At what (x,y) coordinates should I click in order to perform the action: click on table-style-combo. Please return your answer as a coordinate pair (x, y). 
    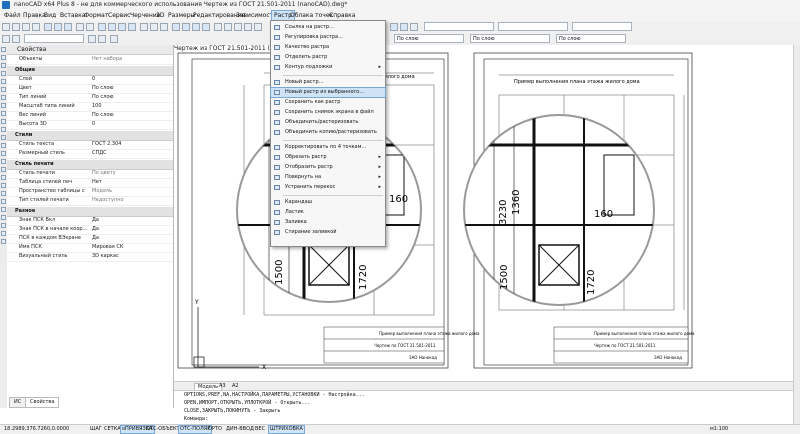
    Looking at the image, I should click on (602, 26).